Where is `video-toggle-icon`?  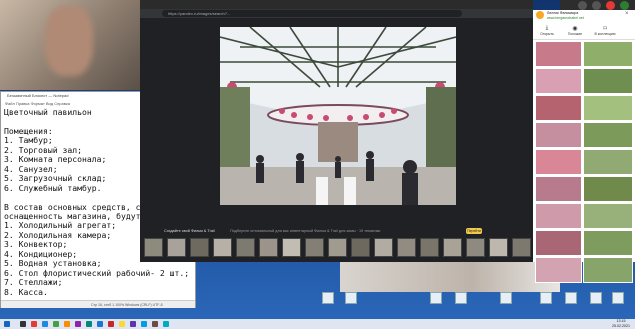
video-toggle-icon is located at coordinates (582, 5).